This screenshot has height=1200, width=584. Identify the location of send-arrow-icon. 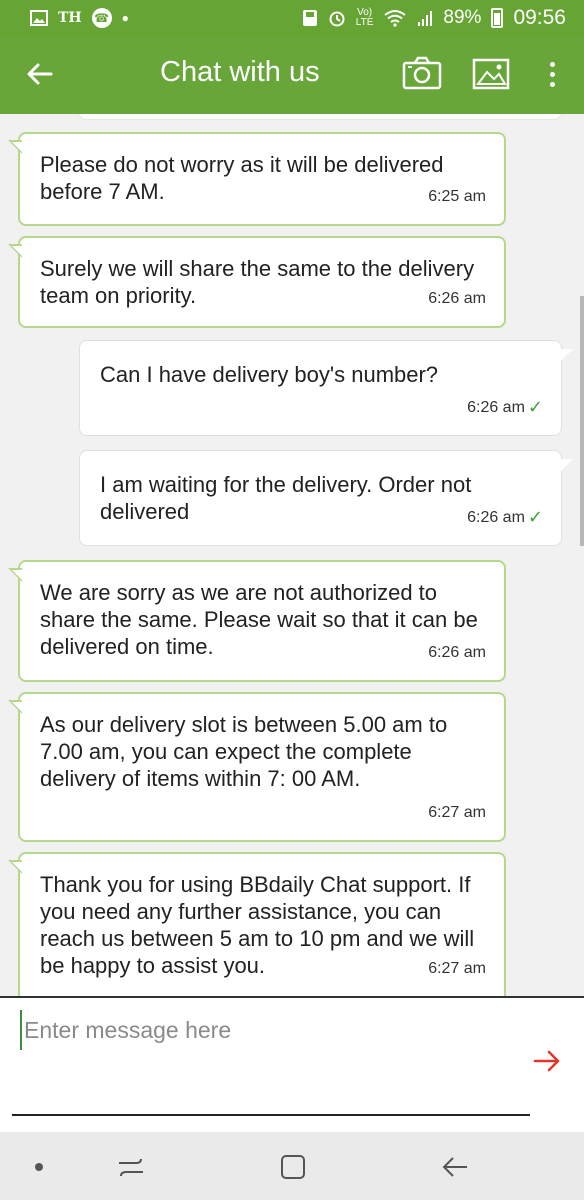
(546, 1061).